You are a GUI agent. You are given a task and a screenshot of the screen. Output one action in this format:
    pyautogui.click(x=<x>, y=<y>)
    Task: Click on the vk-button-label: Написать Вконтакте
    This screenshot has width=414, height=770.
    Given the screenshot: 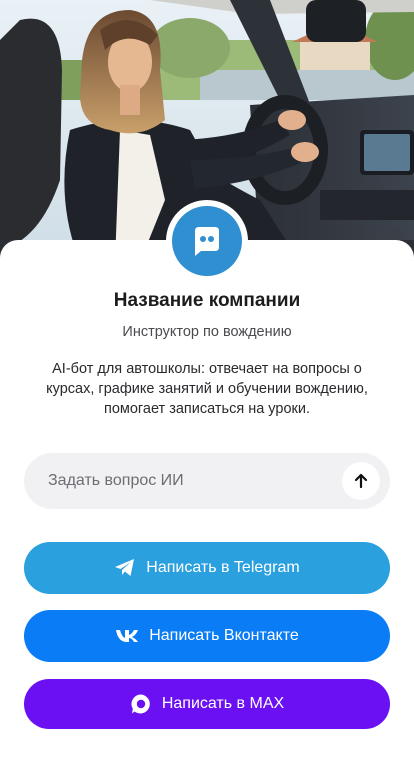 What is the action you would take?
    pyautogui.click(x=224, y=635)
    